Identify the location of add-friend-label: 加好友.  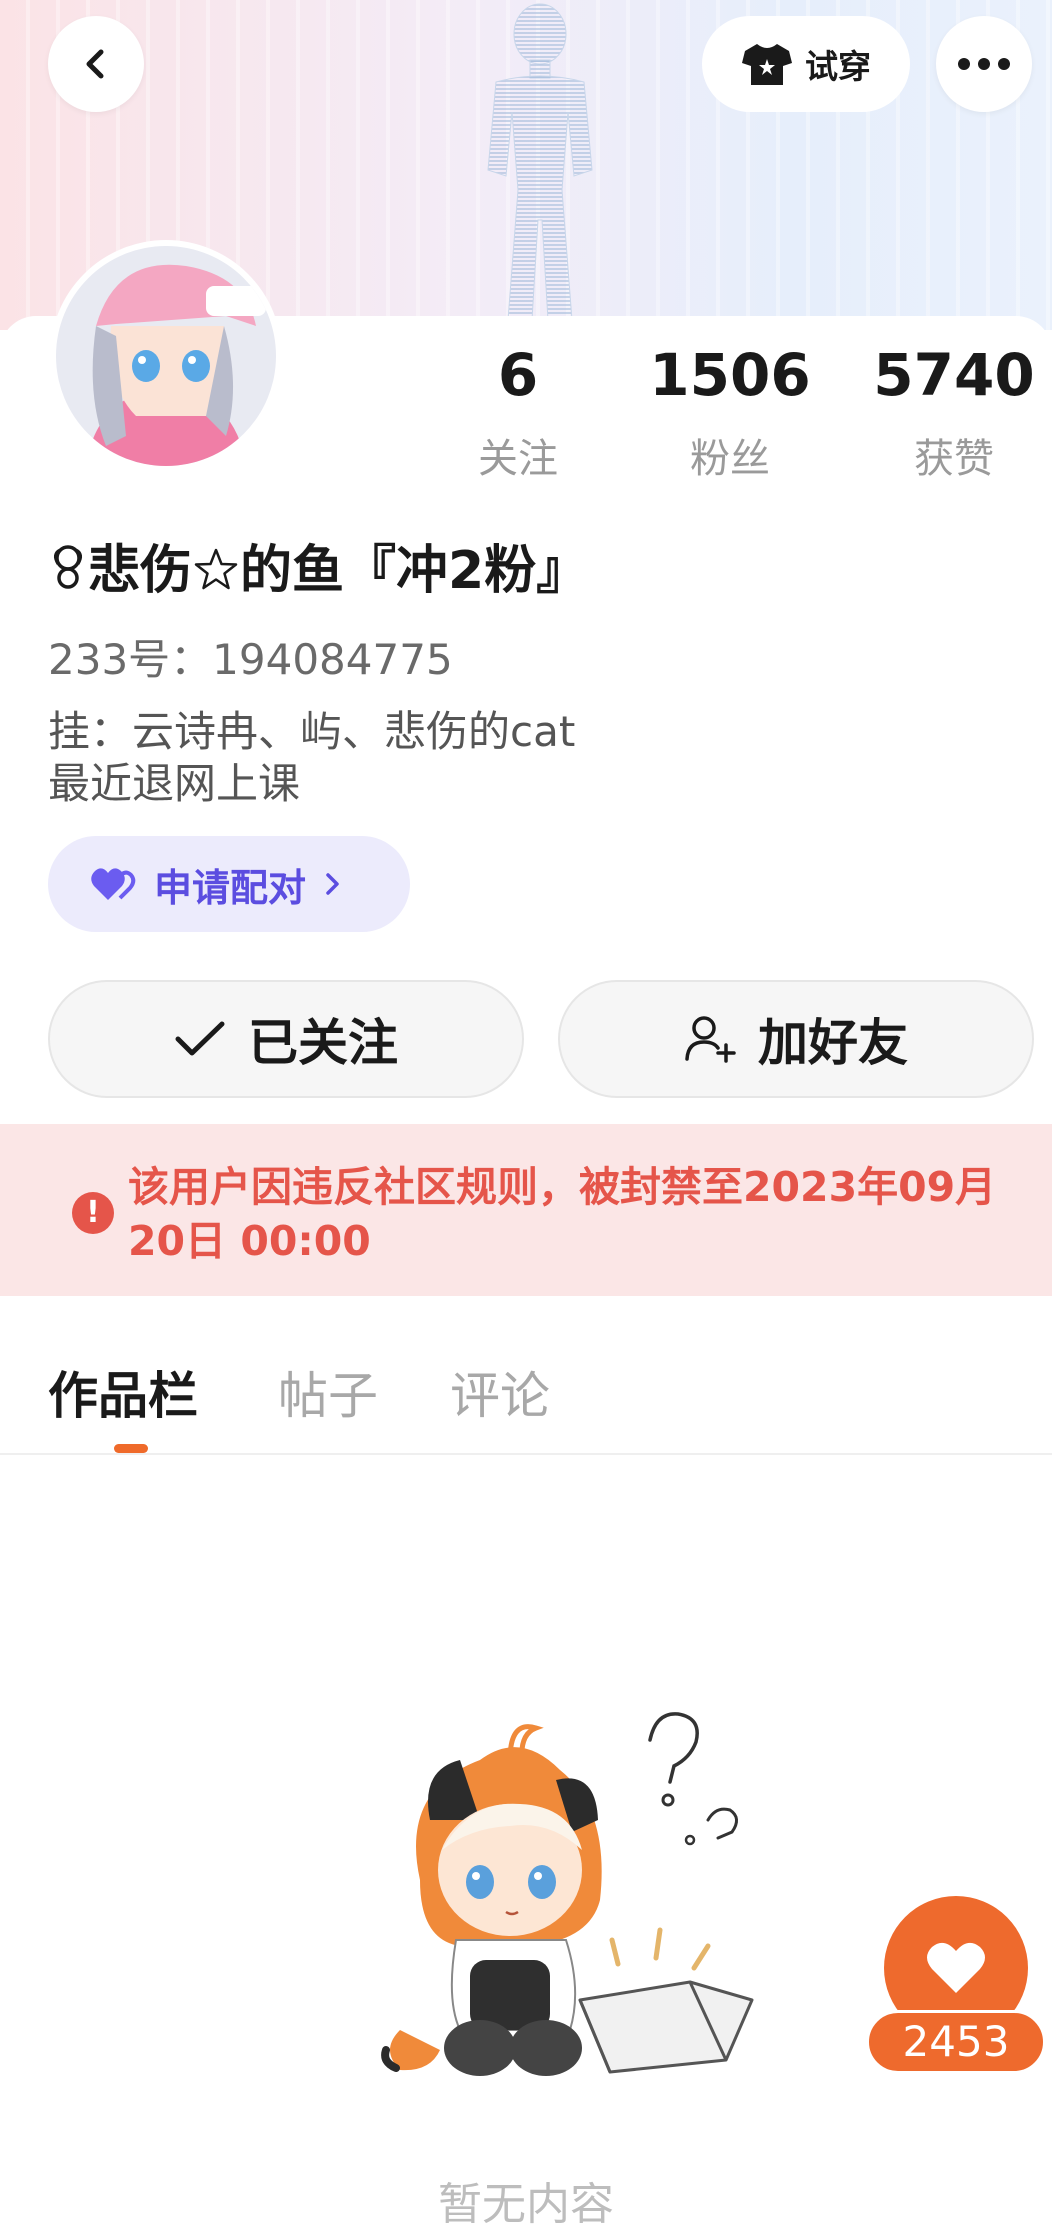
(833, 1043).